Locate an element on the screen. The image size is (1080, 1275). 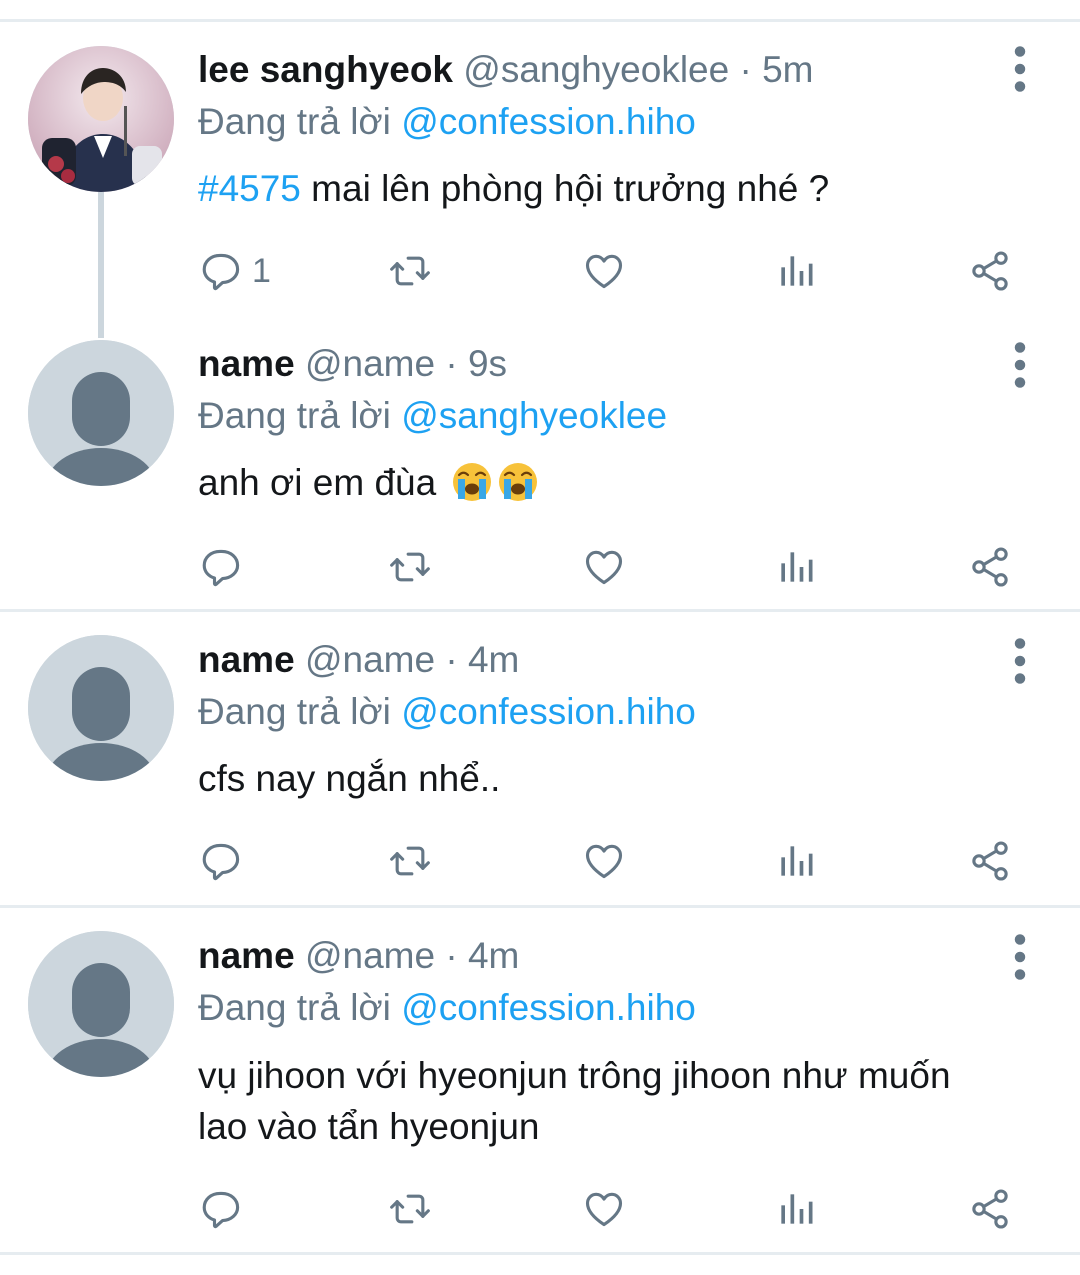
tweet-text: cfs nay ngắn nhể.. is located at coordinates (598, 778).